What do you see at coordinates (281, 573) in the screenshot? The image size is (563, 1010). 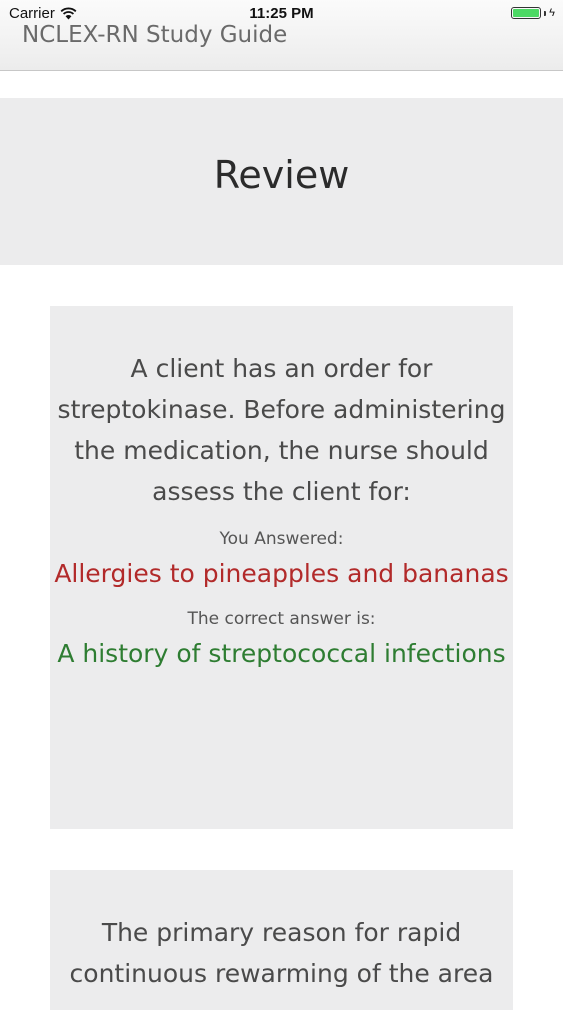 I see `user-answer: Allergies to pineapples and bananas` at bounding box center [281, 573].